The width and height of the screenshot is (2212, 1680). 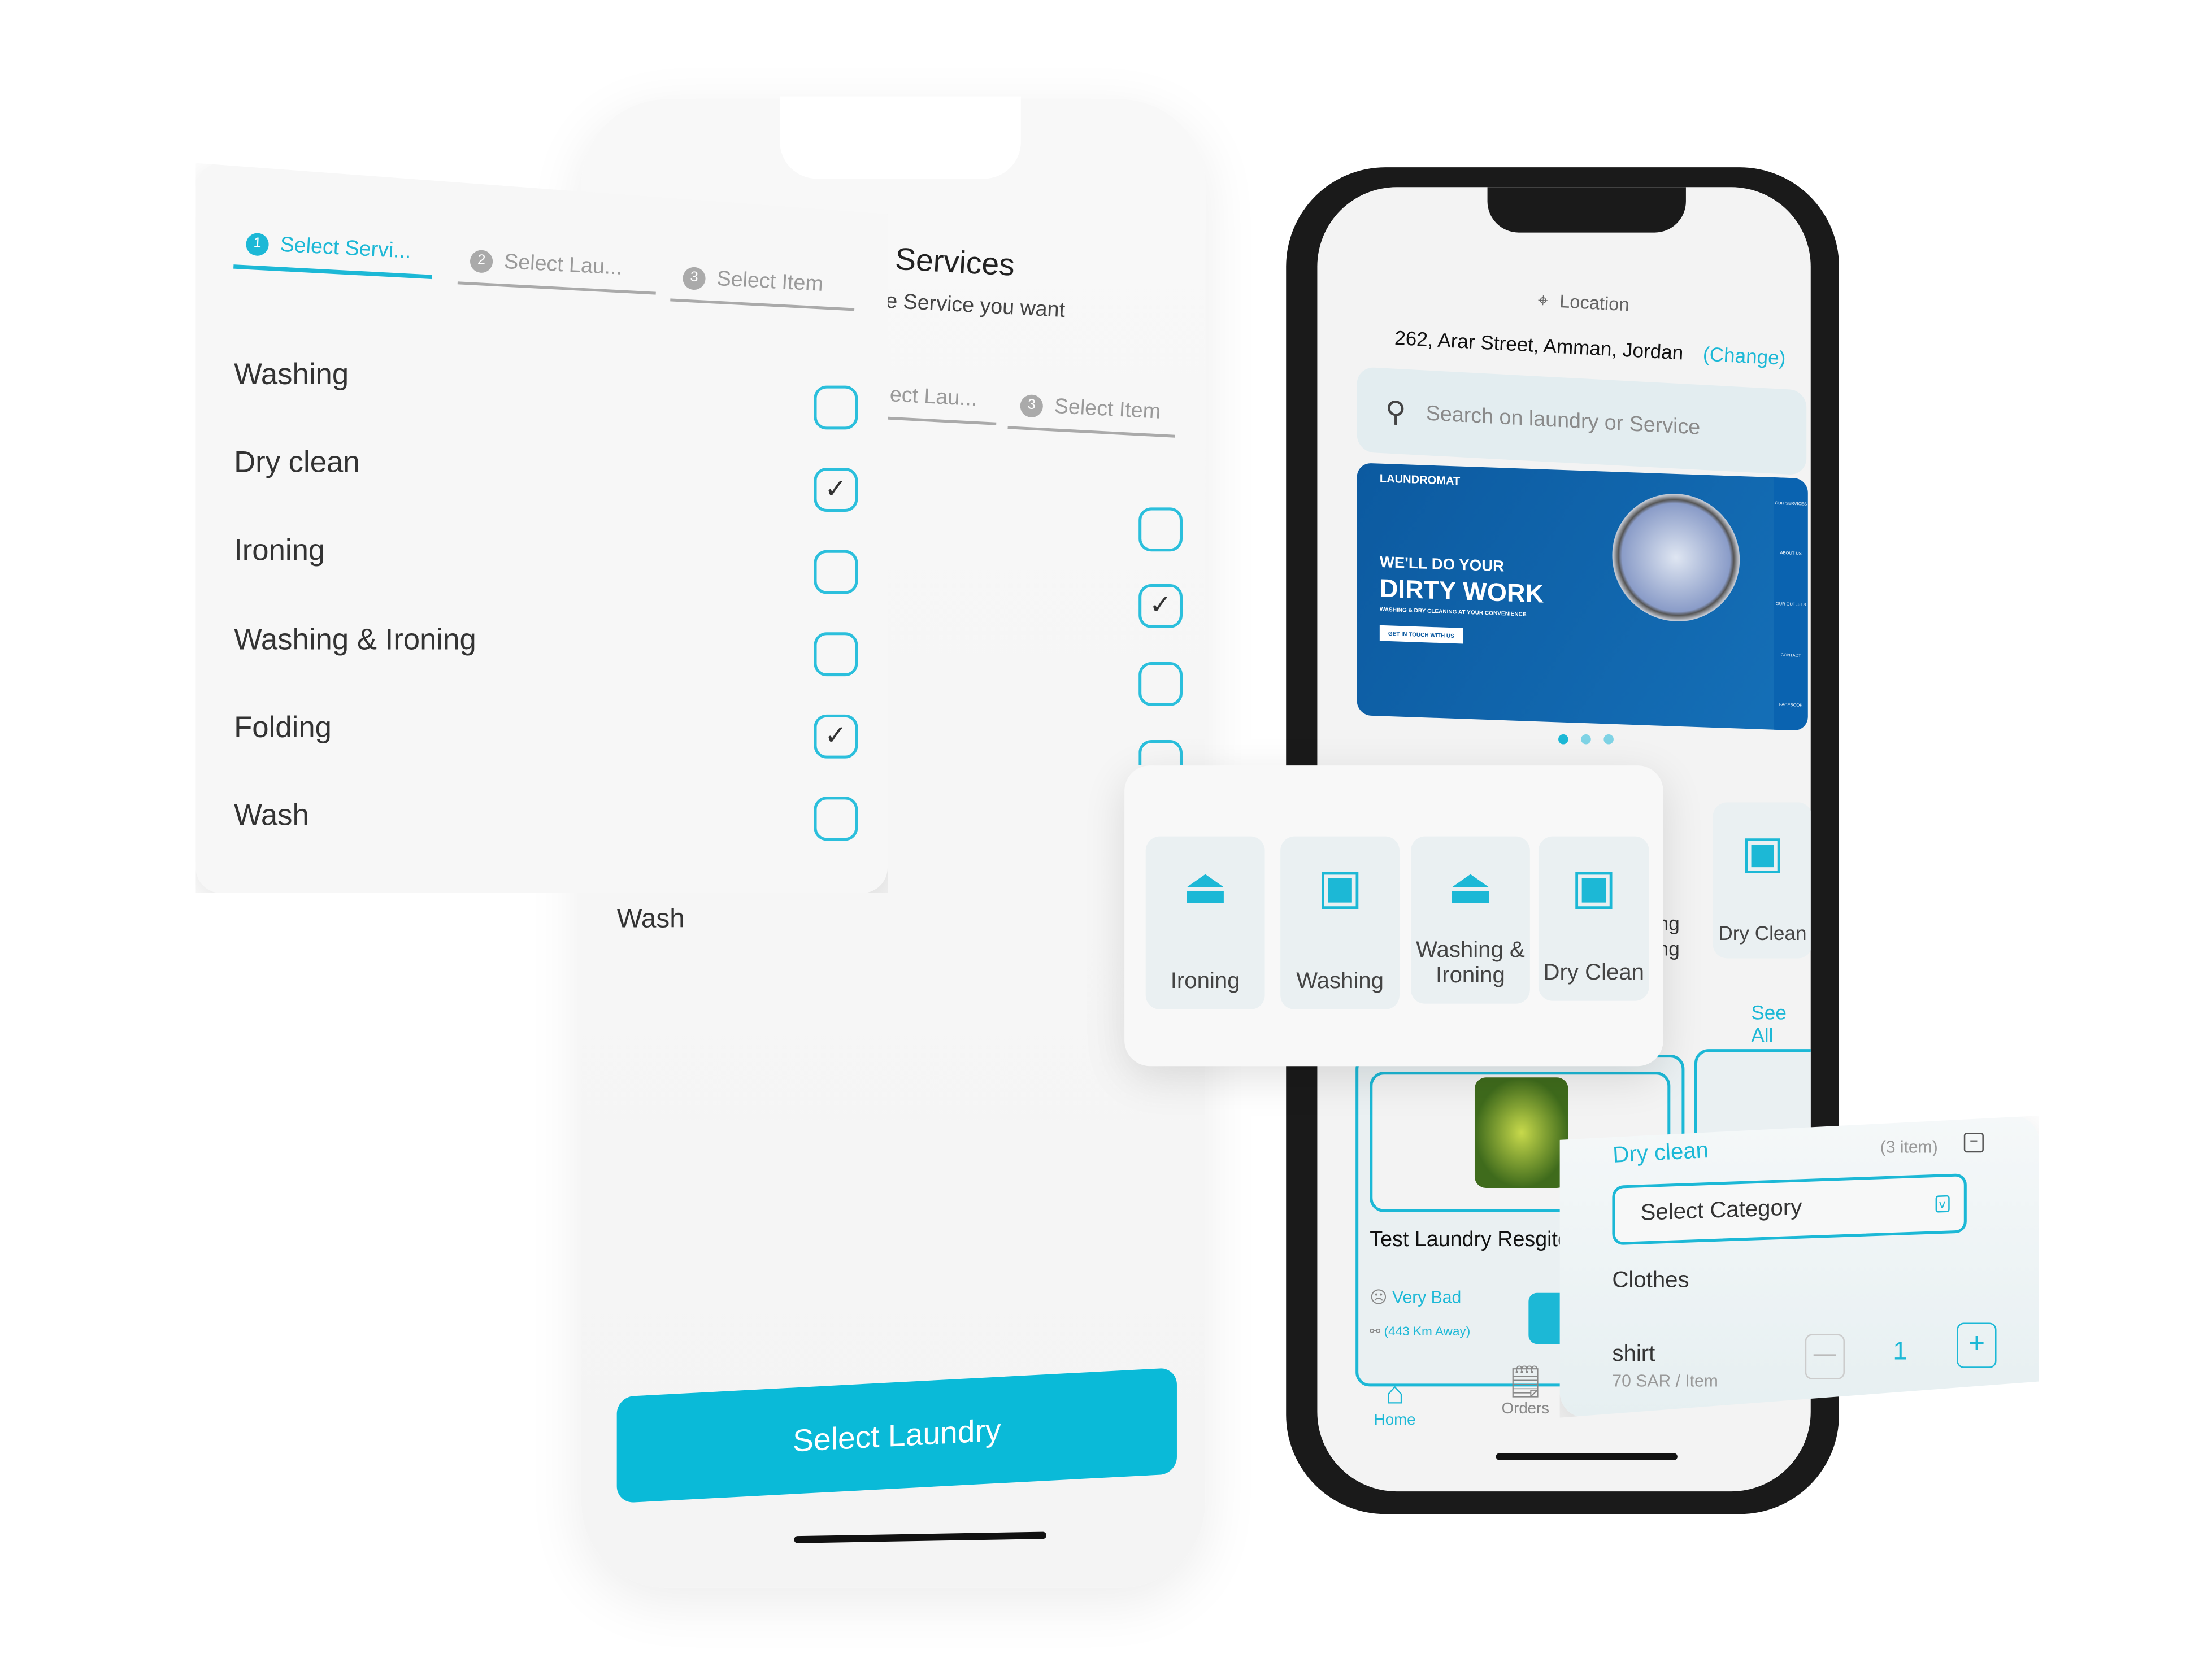 I want to click on nav-label: Orders, so click(x=1525, y=1409).